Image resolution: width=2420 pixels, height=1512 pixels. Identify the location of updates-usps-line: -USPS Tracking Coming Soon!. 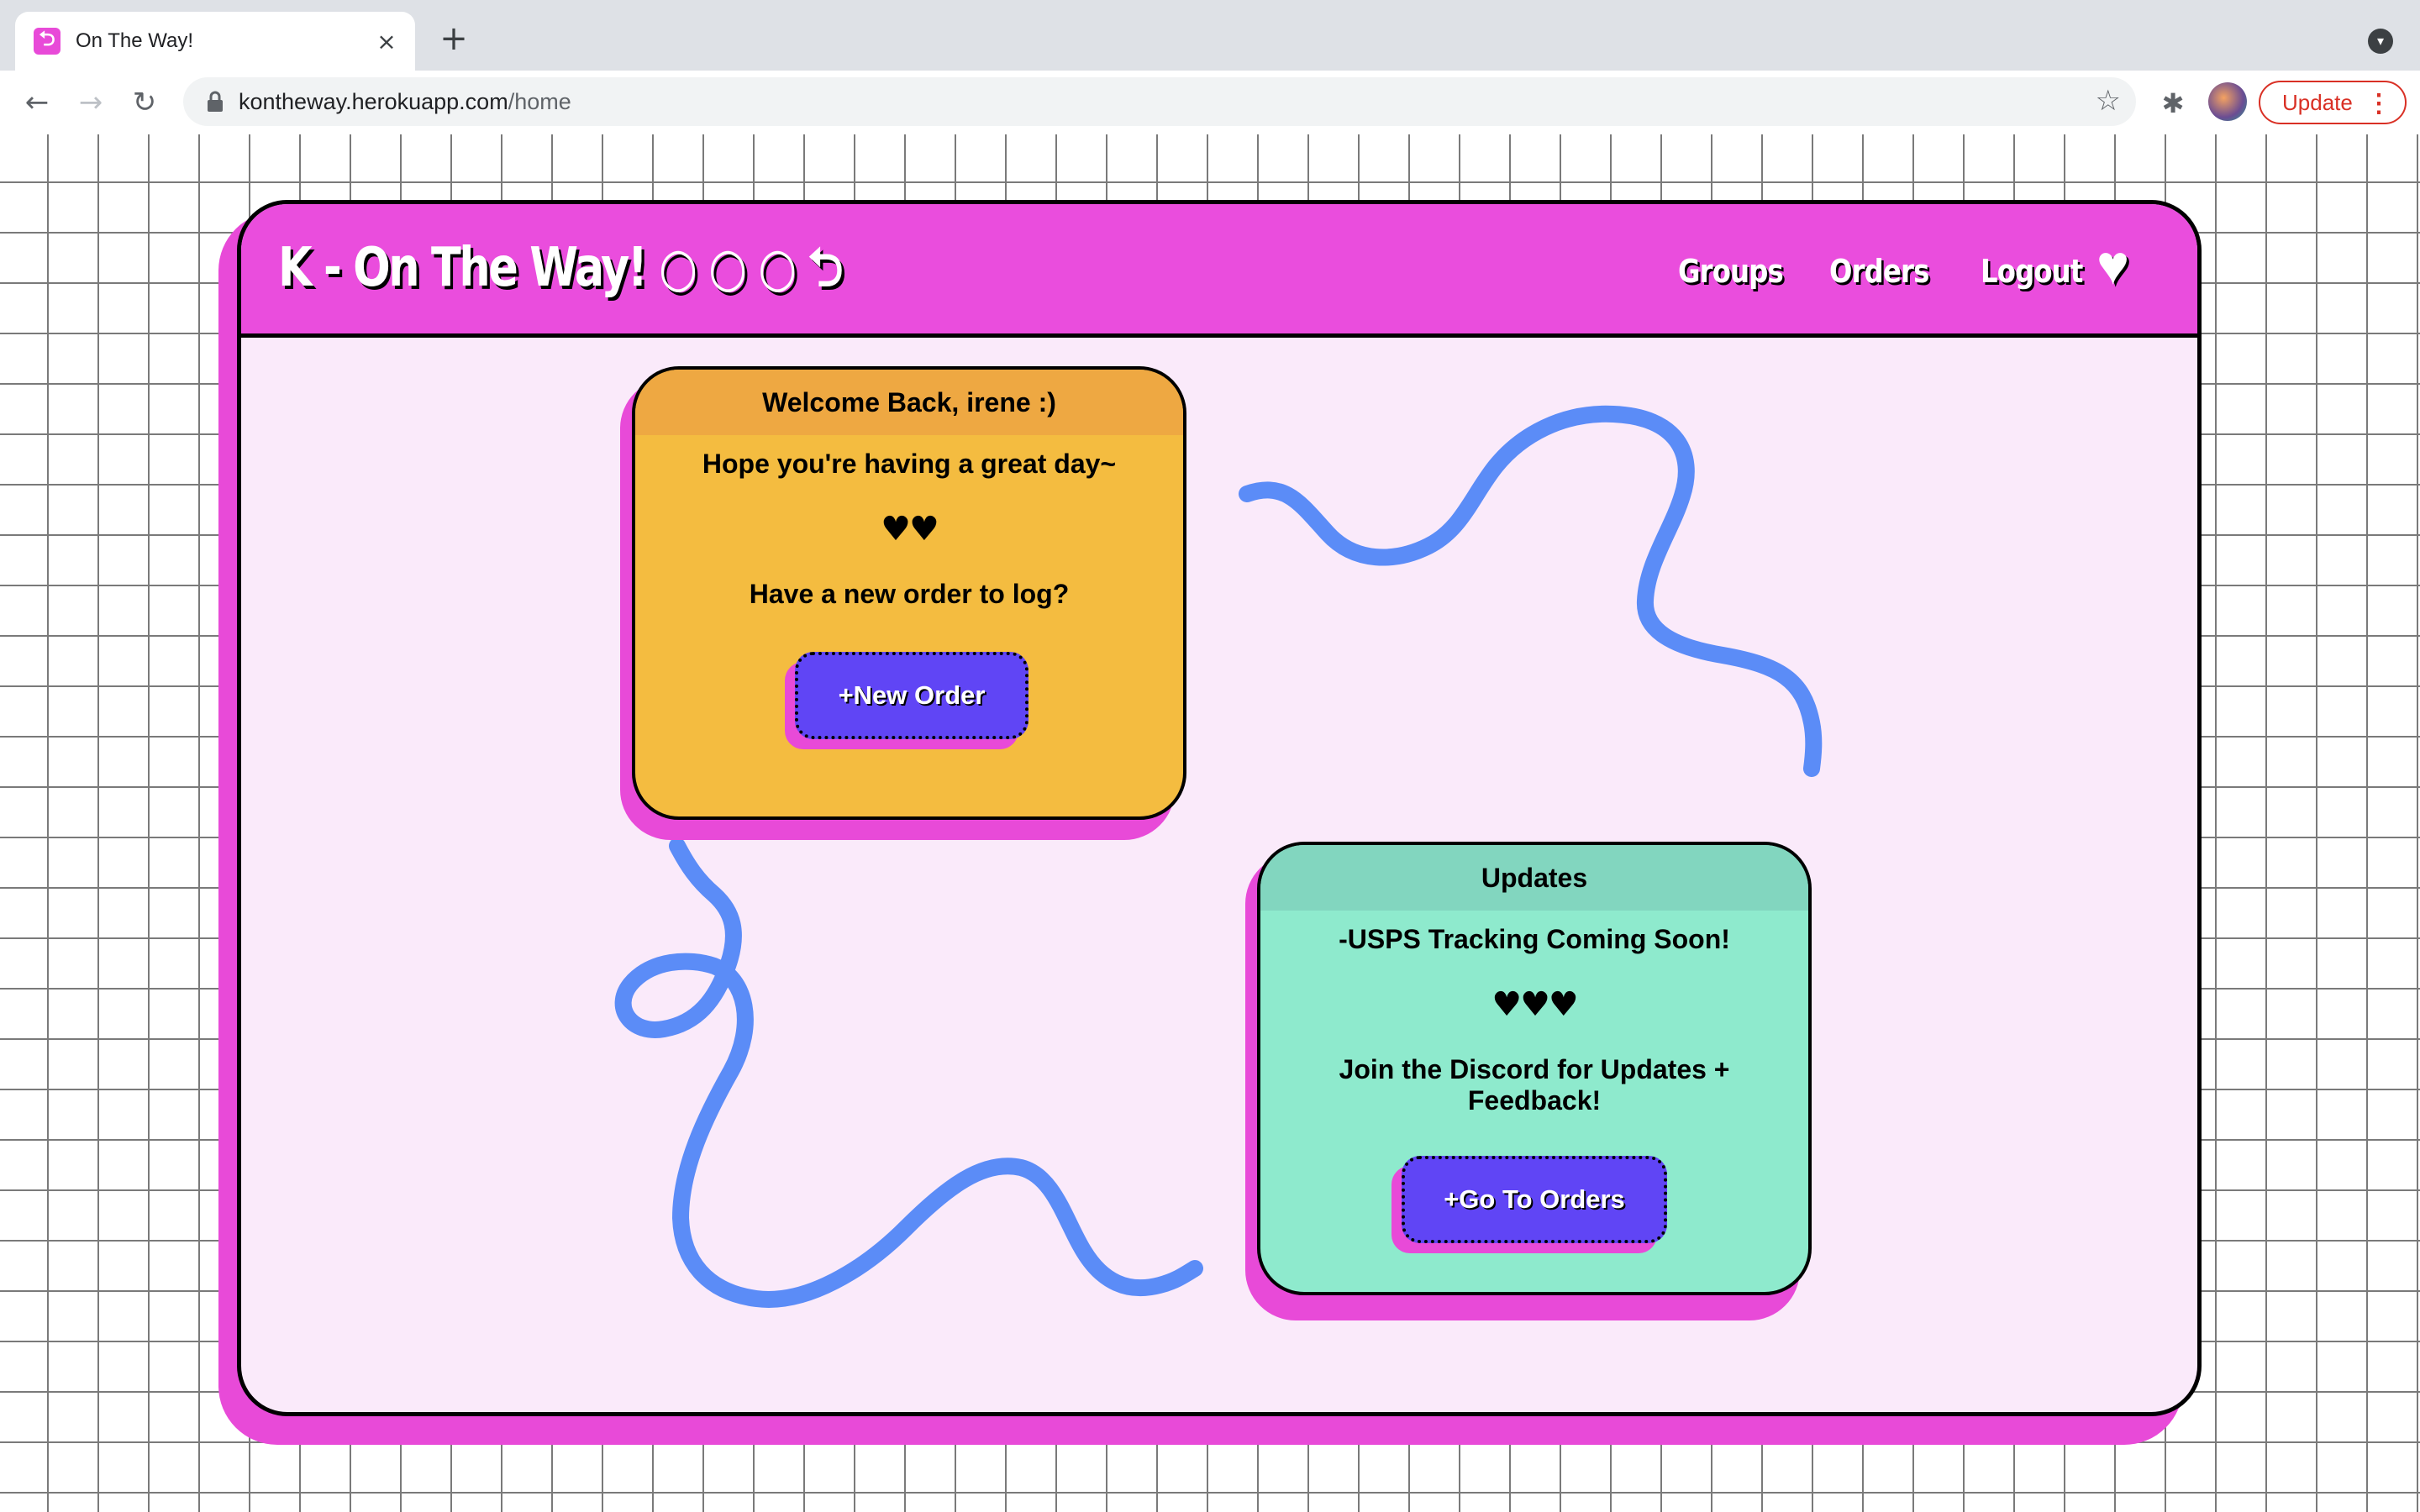
(1534, 939).